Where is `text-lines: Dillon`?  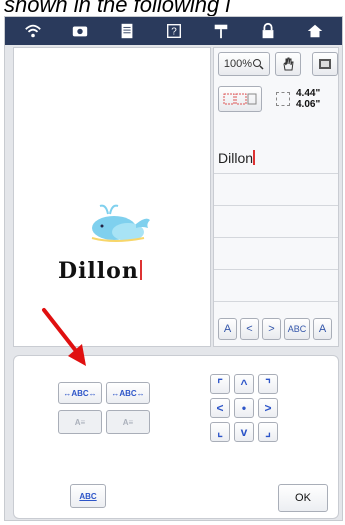 text-lines: Dillon is located at coordinates (276, 222).